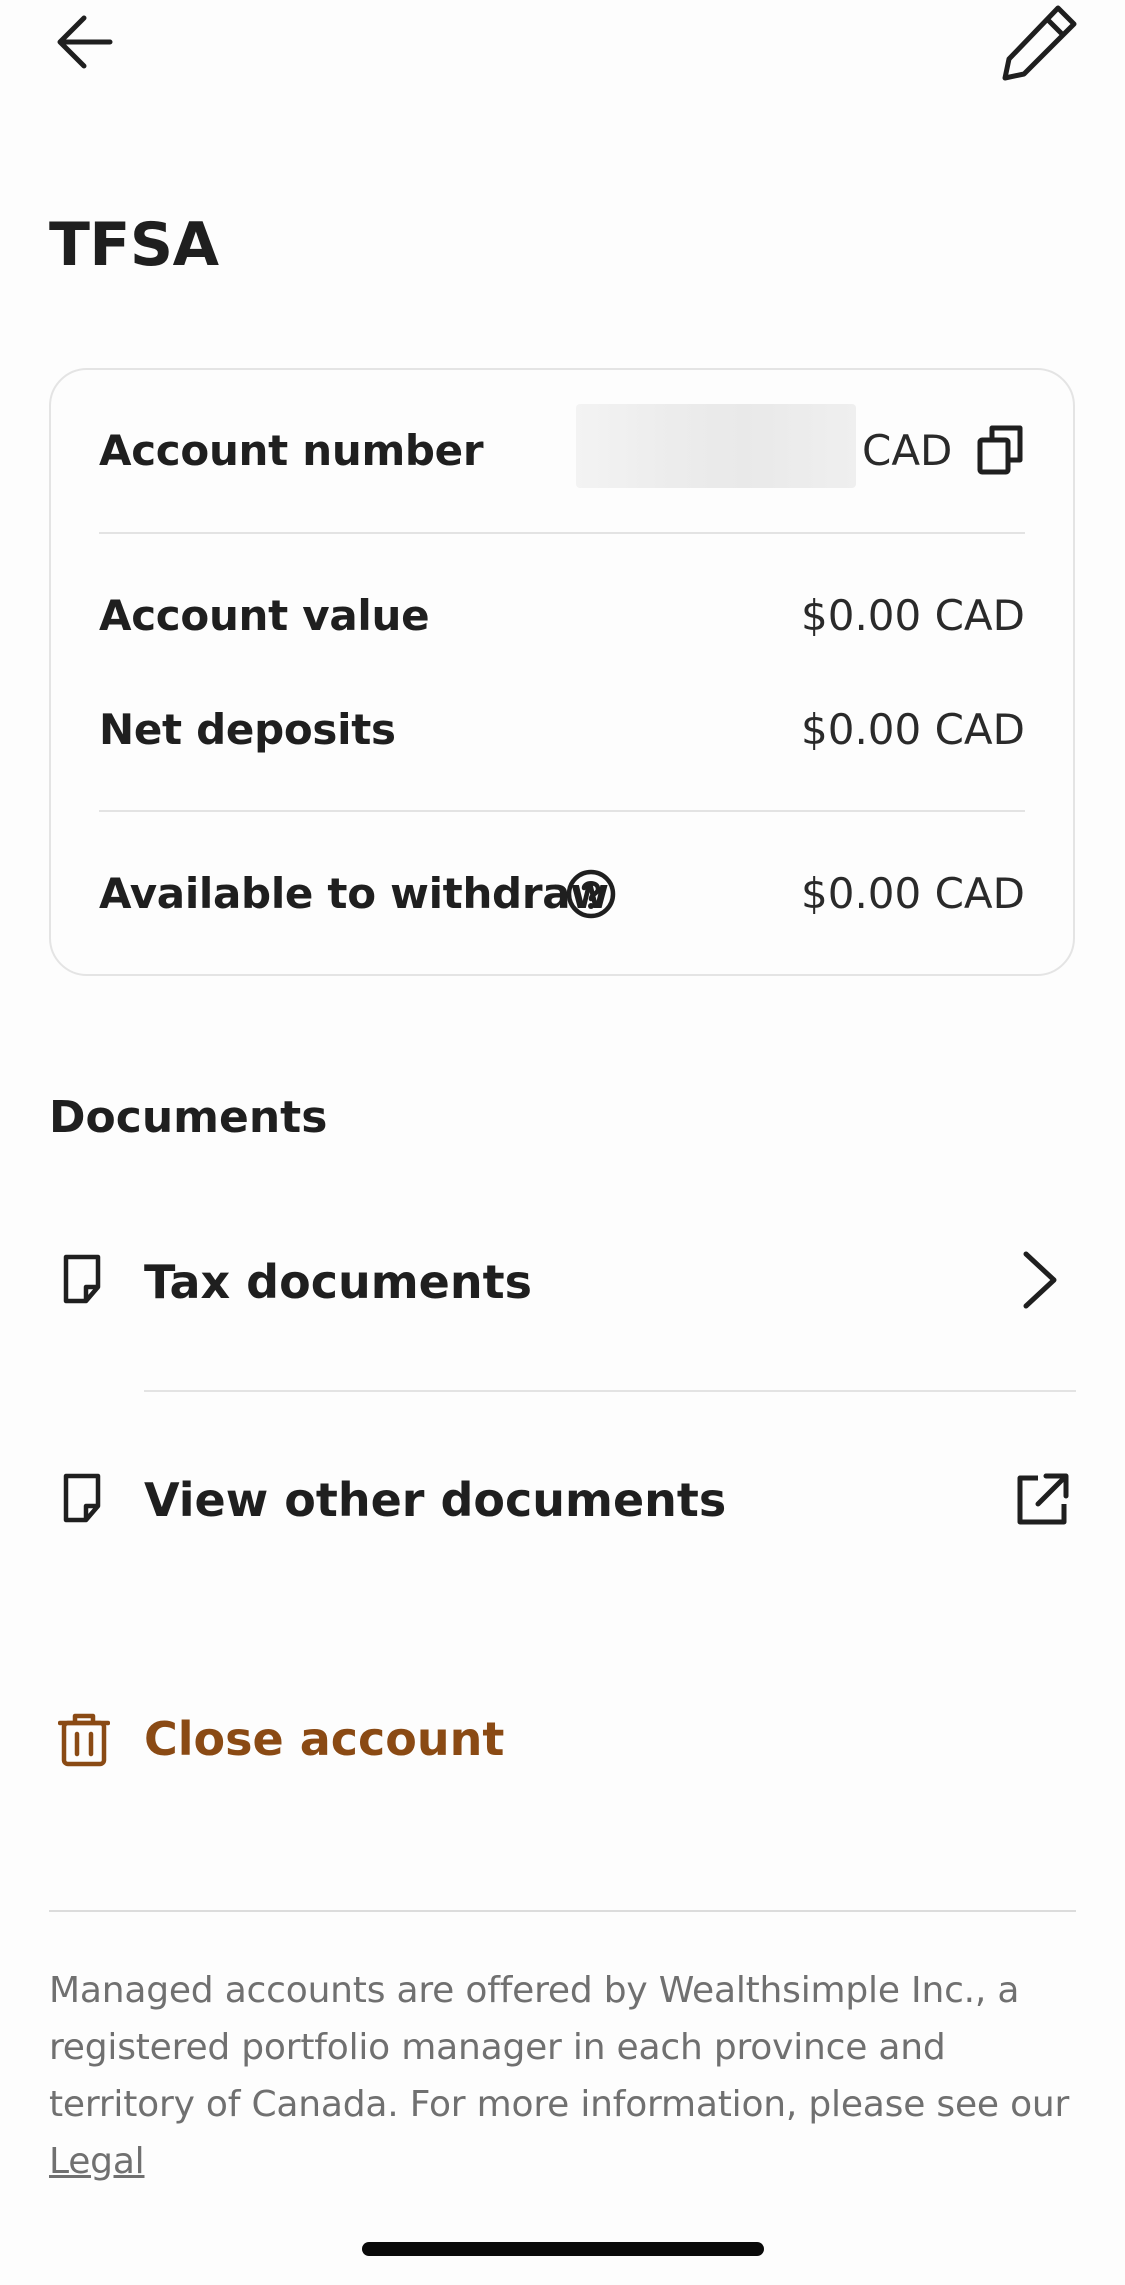  What do you see at coordinates (610, 1391) in the screenshot?
I see `list-divider` at bounding box center [610, 1391].